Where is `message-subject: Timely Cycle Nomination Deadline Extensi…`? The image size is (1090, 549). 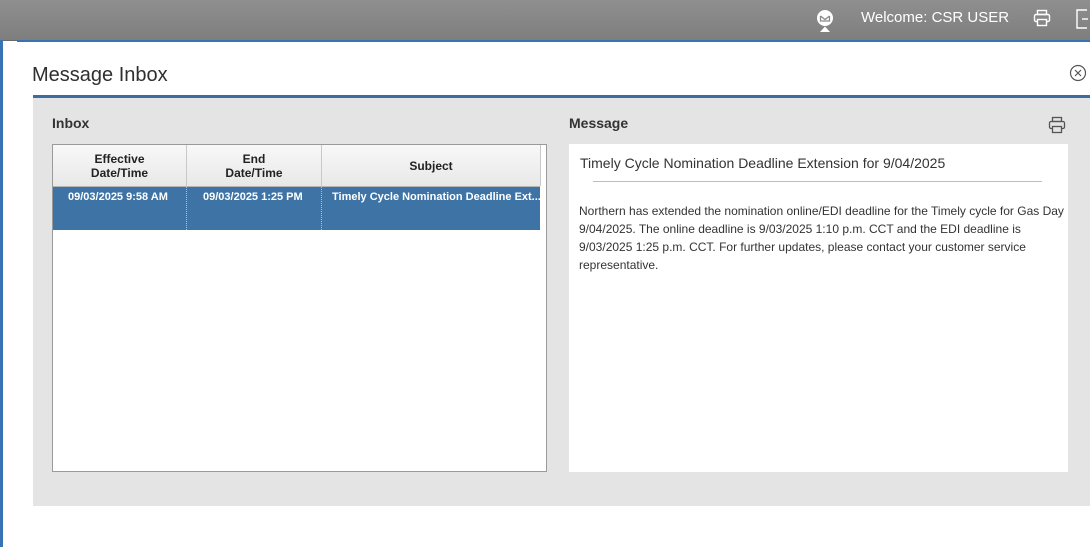
message-subject: Timely Cycle Nomination Deadline Extensi… is located at coordinates (763, 163).